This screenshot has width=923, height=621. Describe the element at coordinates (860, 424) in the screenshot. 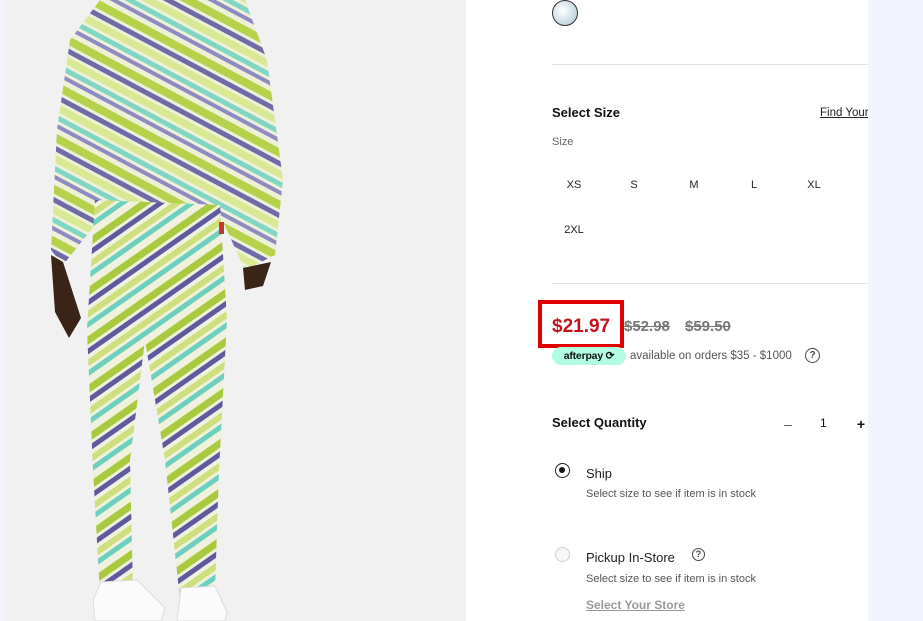

I see `quantity-increase-button: +` at that location.